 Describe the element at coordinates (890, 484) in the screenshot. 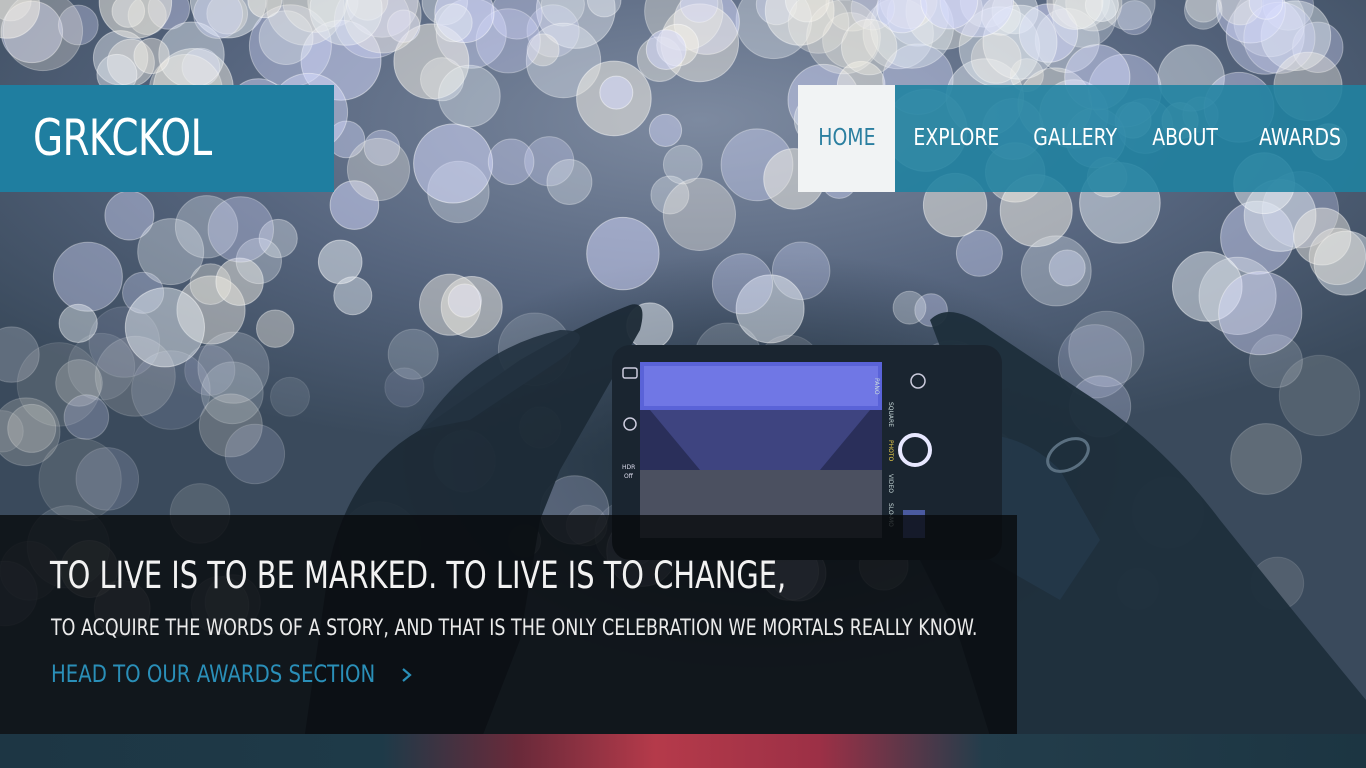

I see `phone-mode-video: VIDEO` at that location.